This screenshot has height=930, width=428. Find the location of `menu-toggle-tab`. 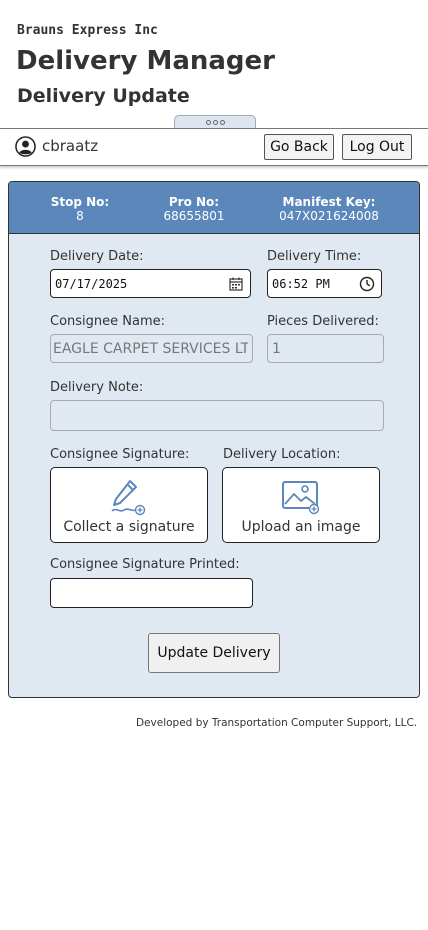

menu-toggle-tab is located at coordinates (215, 122).